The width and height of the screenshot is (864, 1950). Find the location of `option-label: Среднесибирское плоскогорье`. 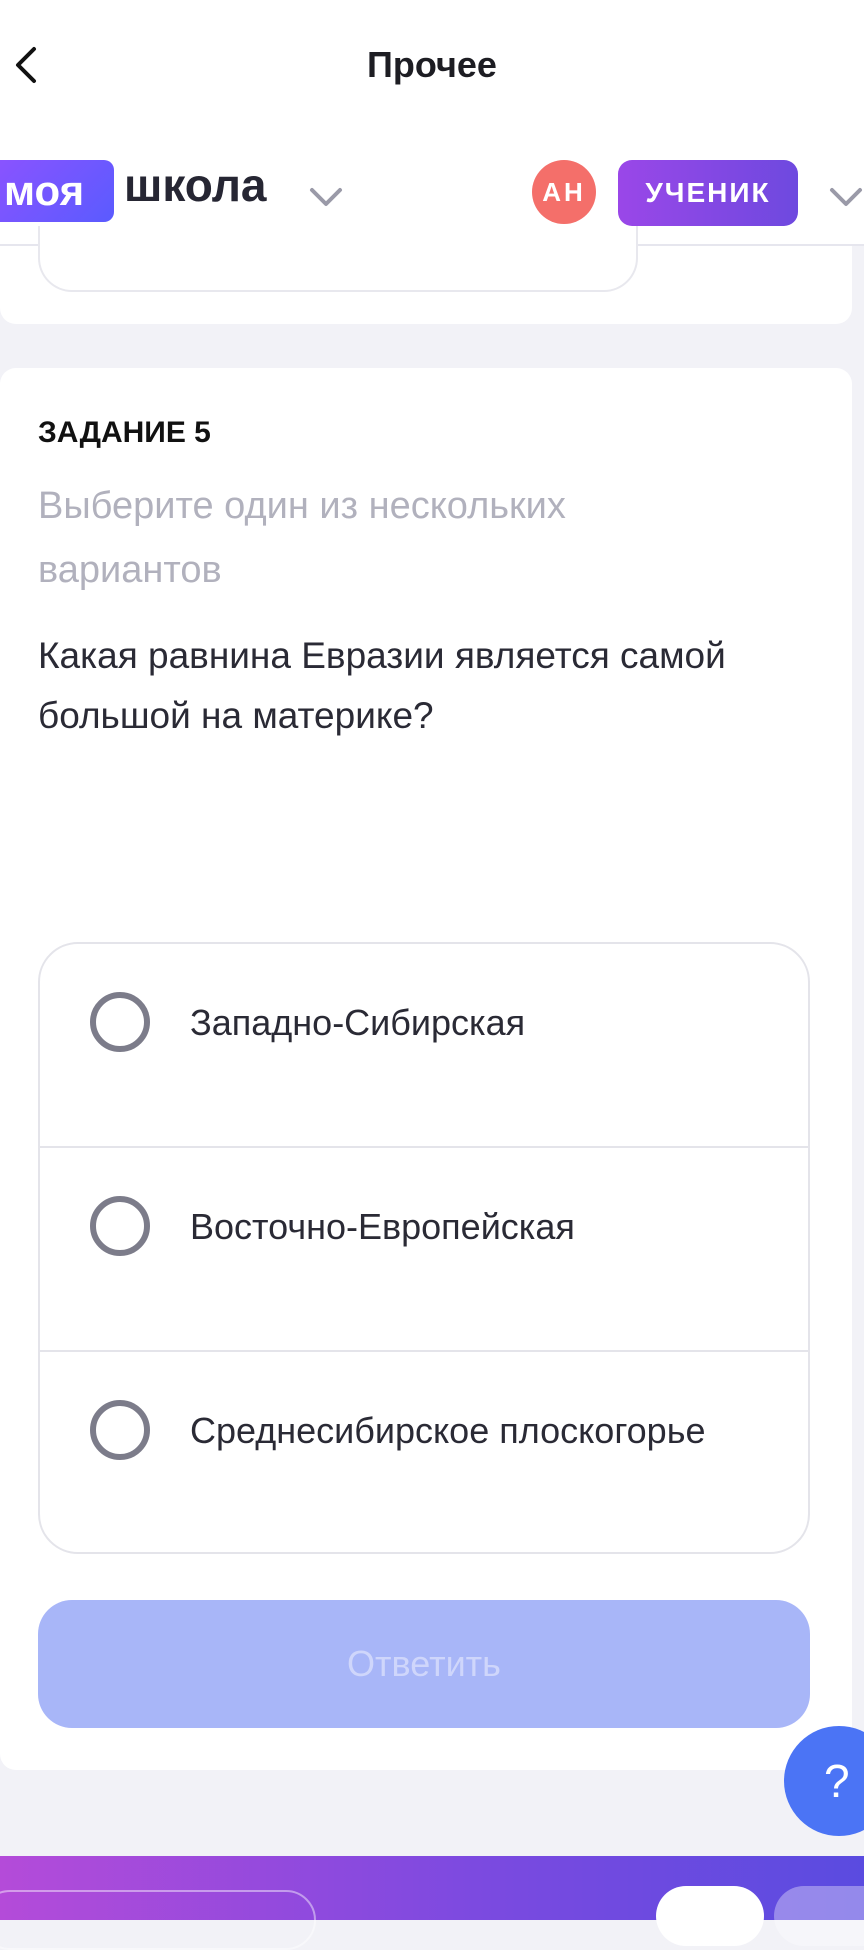

option-label: Среднесибирское плоскогорье is located at coordinates (448, 1430).